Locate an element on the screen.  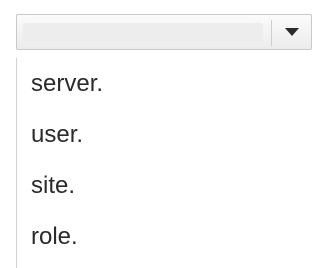
dropdown-select-box is located at coordinates (164, 32).